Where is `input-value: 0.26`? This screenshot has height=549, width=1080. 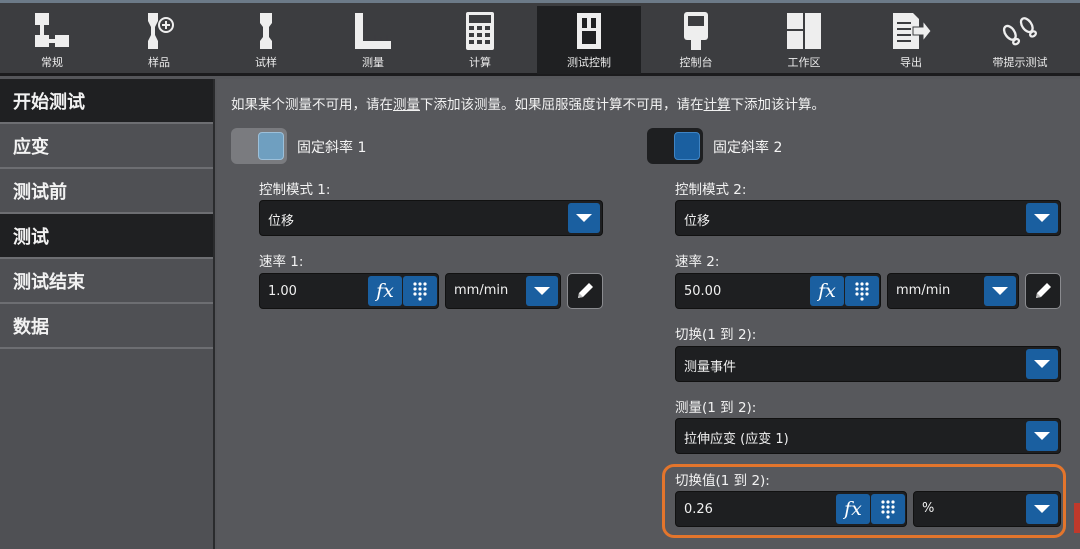 input-value: 0.26 is located at coordinates (698, 509).